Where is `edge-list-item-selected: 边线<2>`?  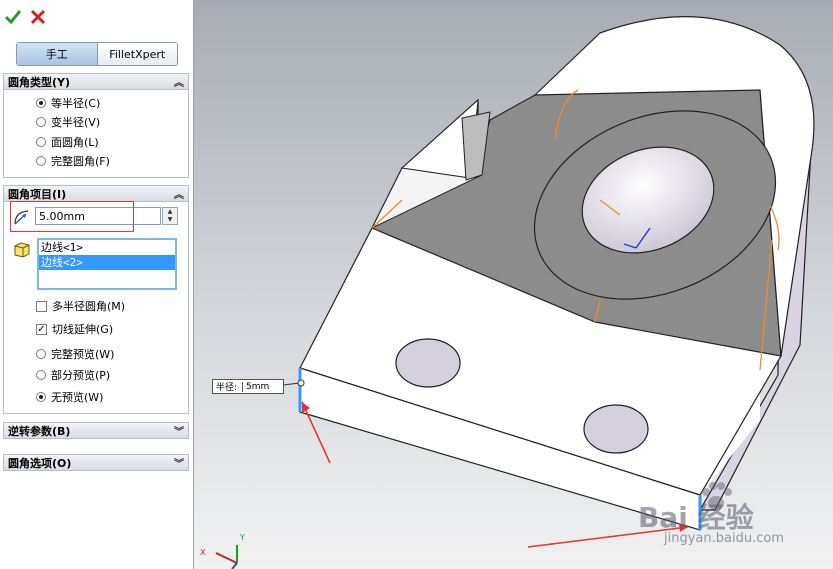 edge-list-item-selected: 边线<2> is located at coordinates (107, 262).